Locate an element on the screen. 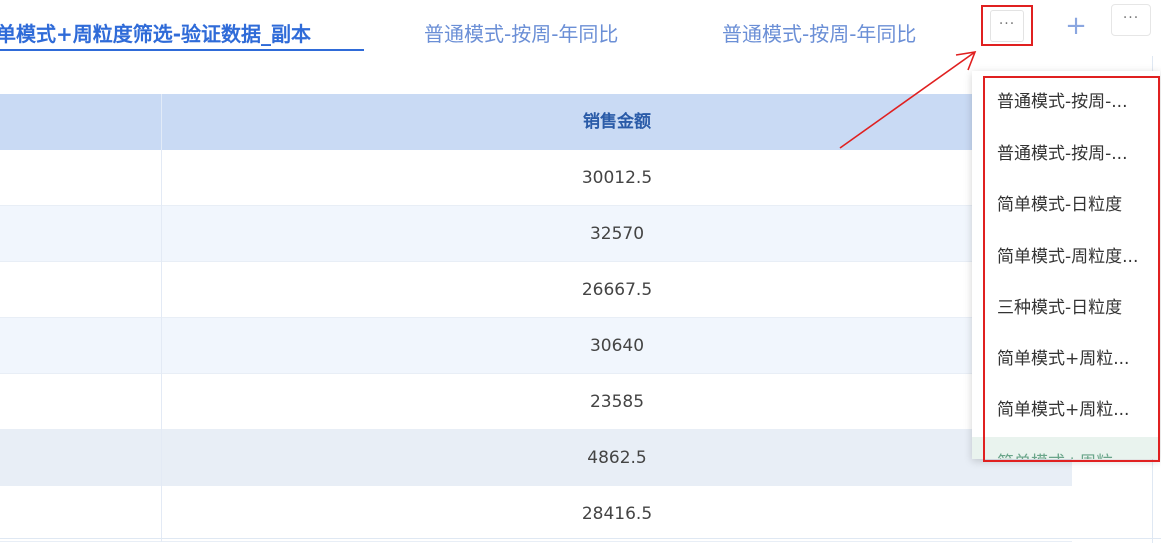 The image size is (1161, 543). annotation-box-menu is located at coordinates (1071, 269).